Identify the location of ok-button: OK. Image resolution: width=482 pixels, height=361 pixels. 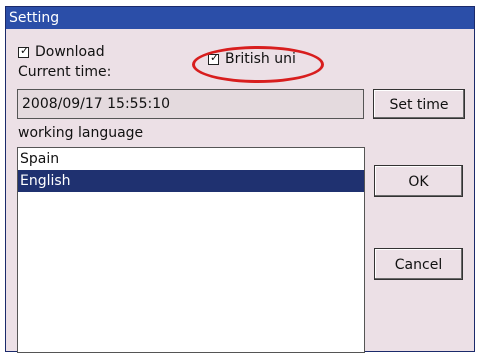
(418, 181).